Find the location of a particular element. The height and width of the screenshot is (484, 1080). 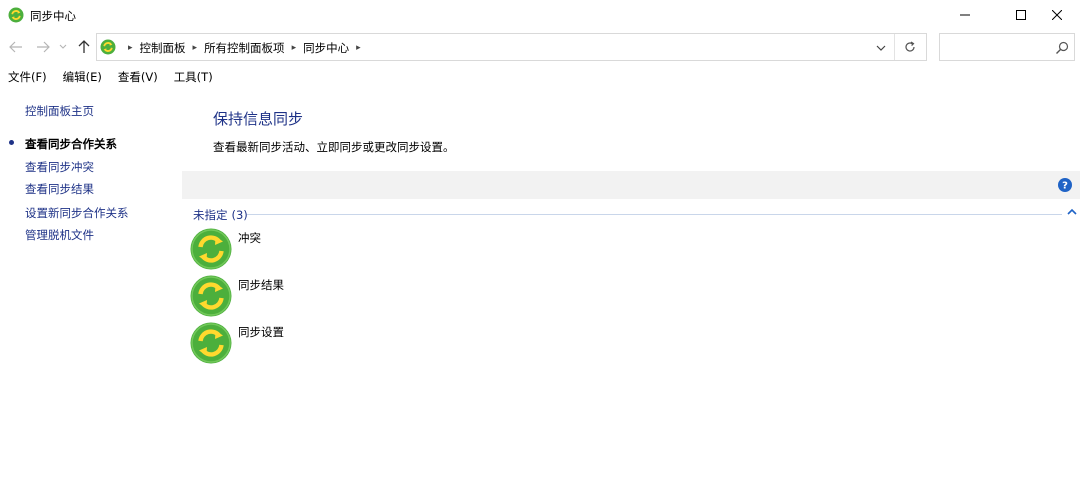

setup-new-partnership-link: 设置新同步合作关系 is located at coordinates (77, 213).